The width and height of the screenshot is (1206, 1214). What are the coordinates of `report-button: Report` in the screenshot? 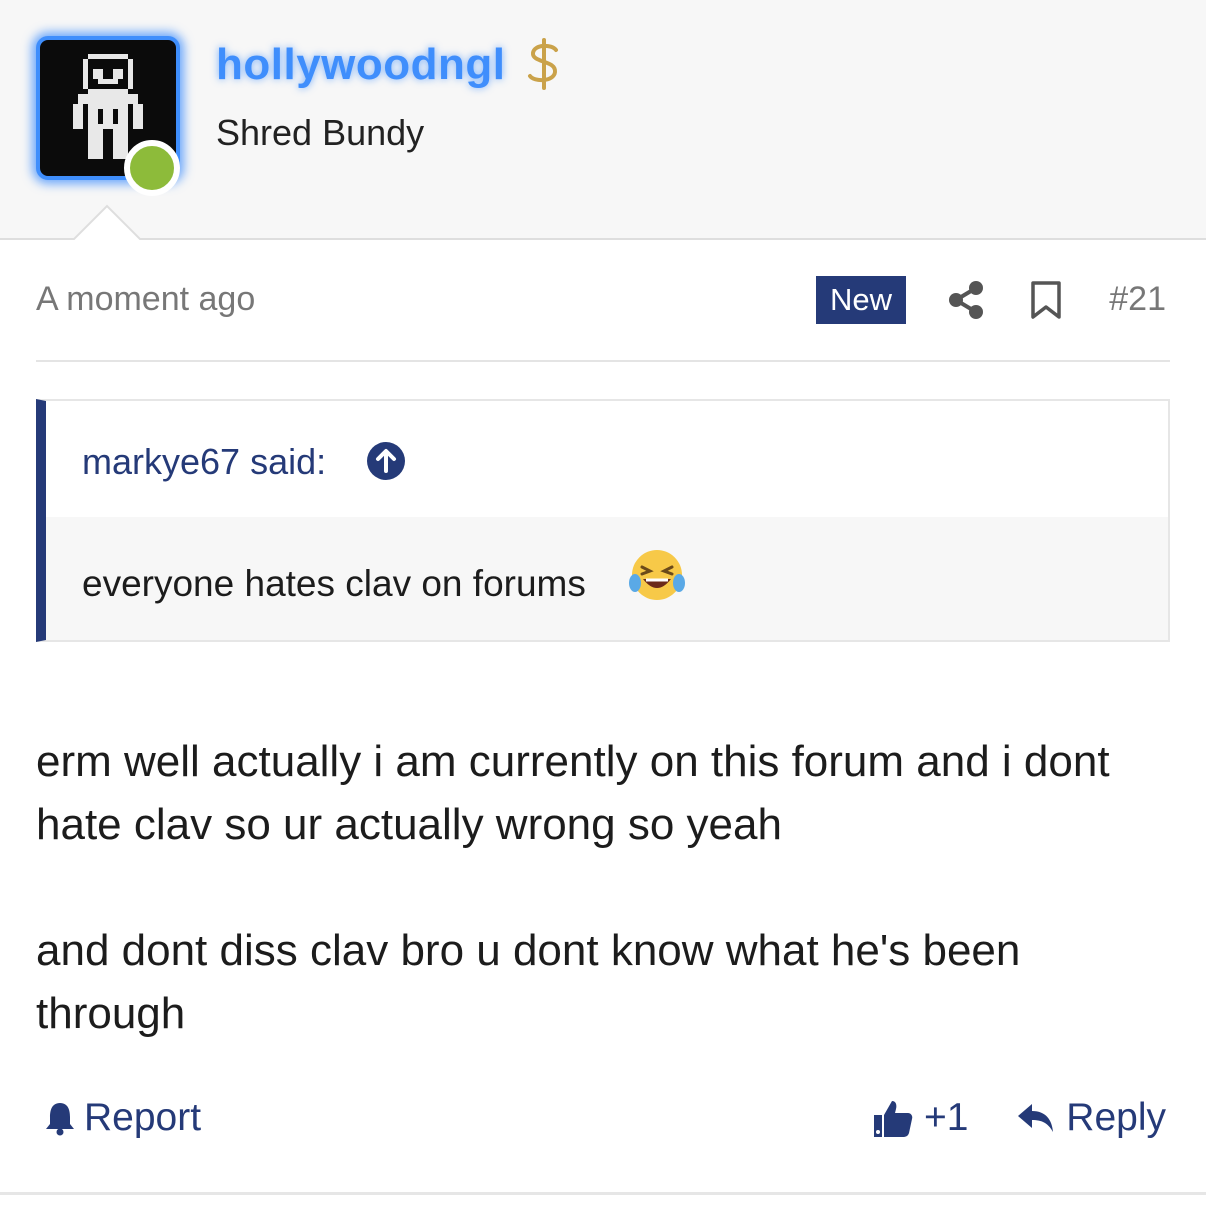 It's located at (122, 1118).